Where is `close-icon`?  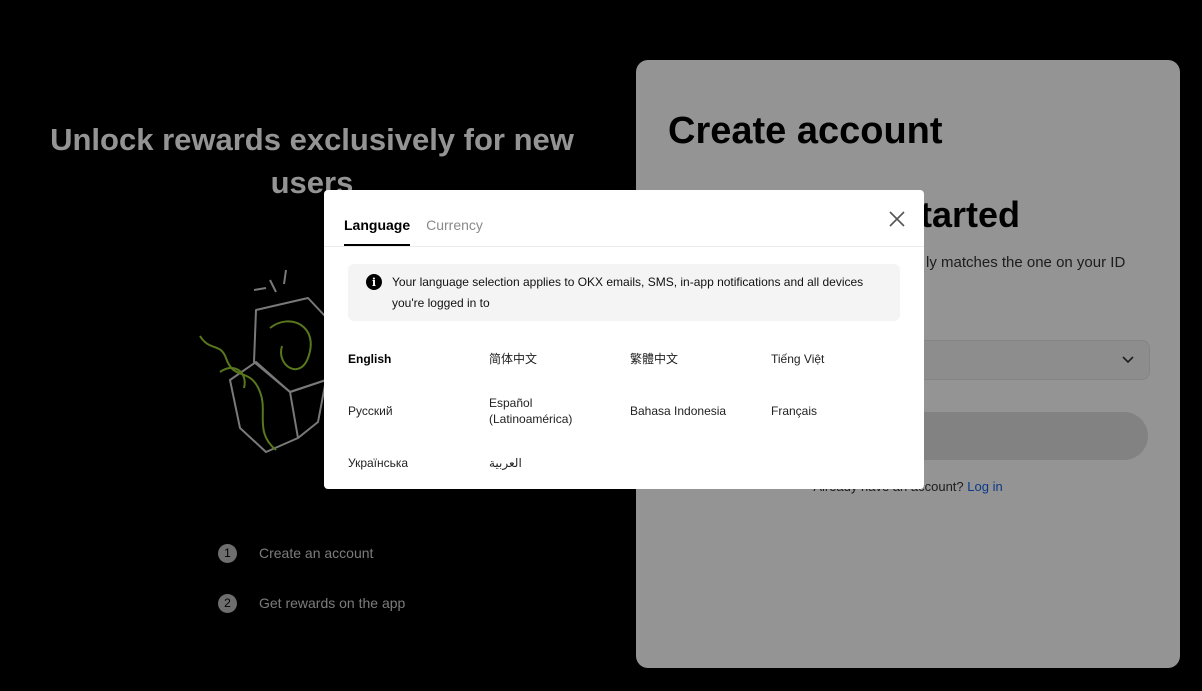 close-icon is located at coordinates (897, 219).